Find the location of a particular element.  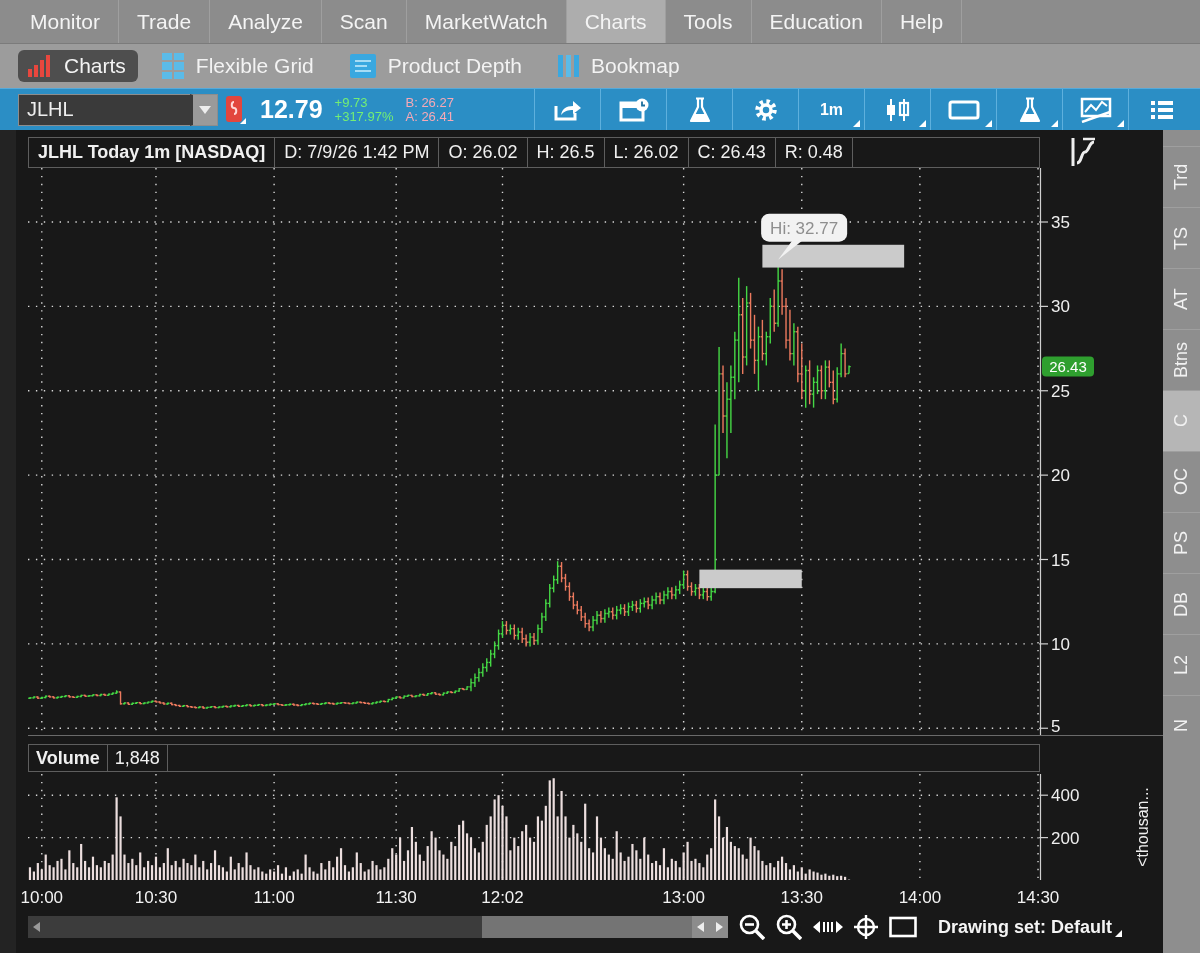

menu-tab: Trade is located at coordinates (165, 21).